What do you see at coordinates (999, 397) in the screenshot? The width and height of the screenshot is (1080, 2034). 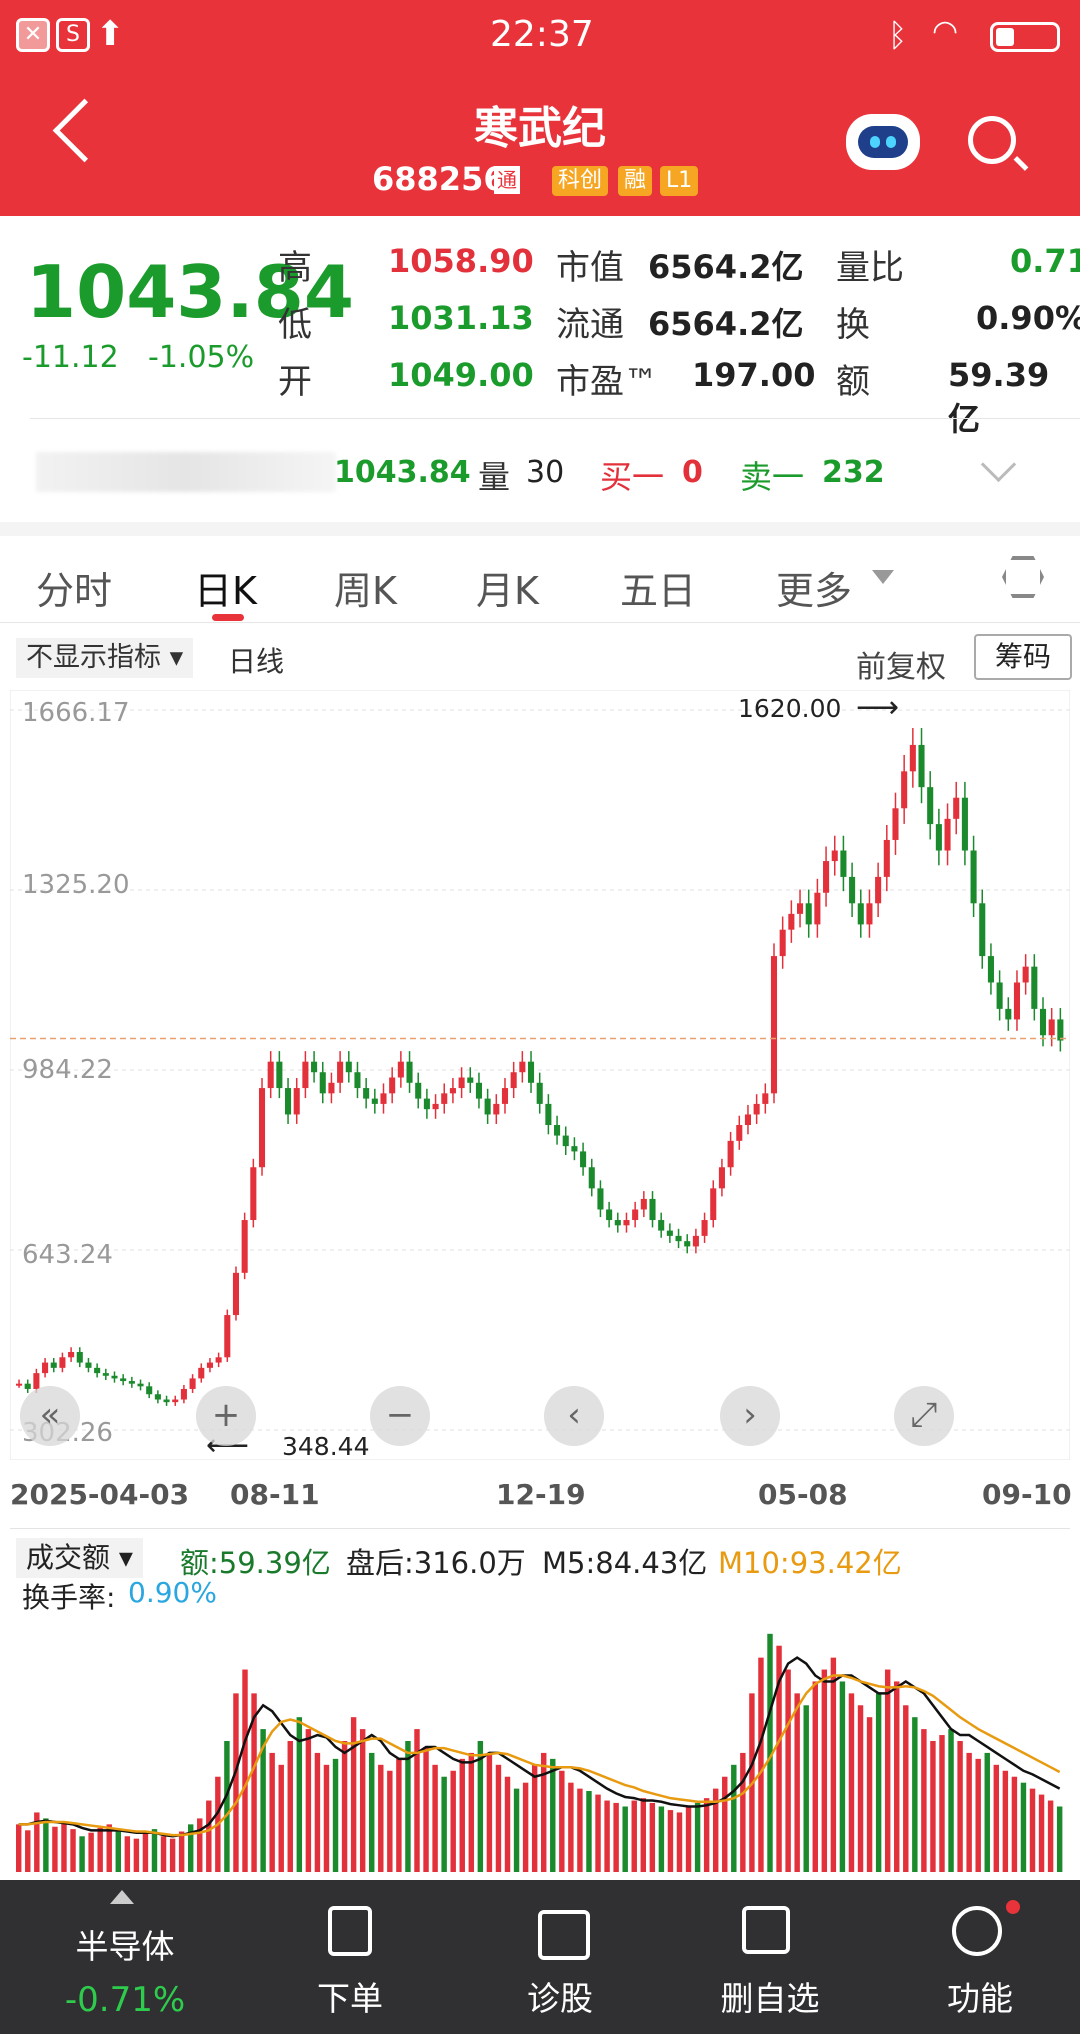 I see `amount-value: 59.39亿` at bounding box center [999, 397].